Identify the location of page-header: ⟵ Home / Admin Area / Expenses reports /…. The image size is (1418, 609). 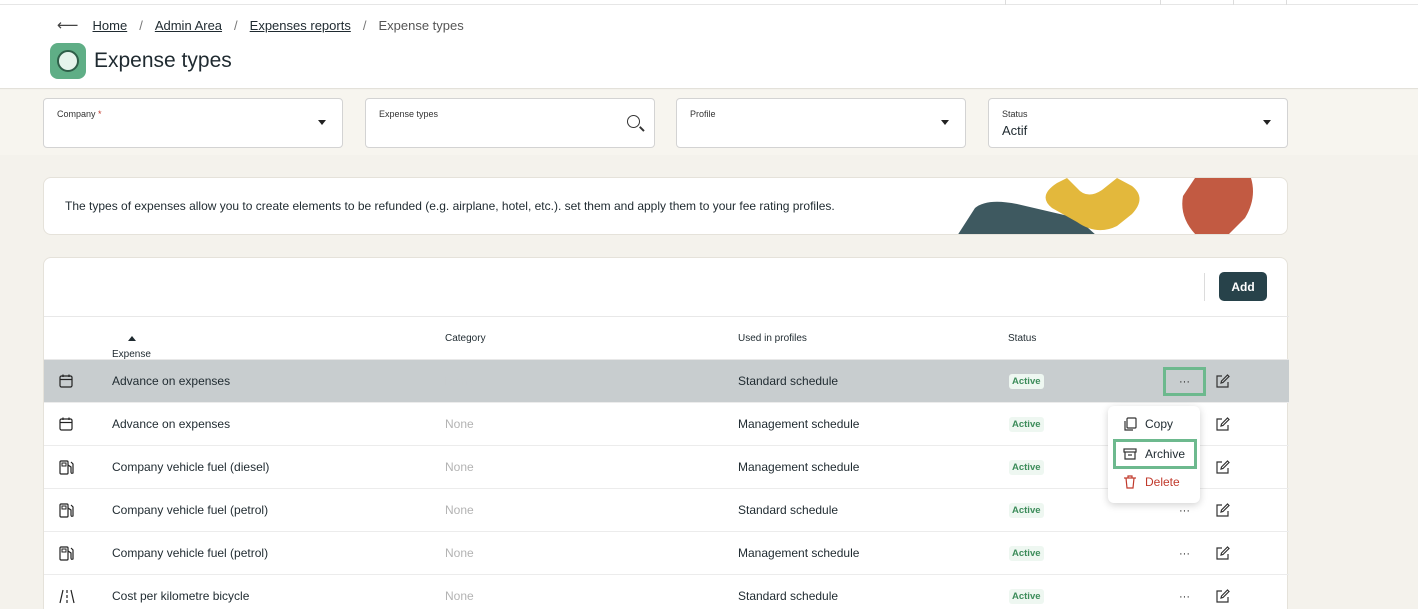
(709, 47).